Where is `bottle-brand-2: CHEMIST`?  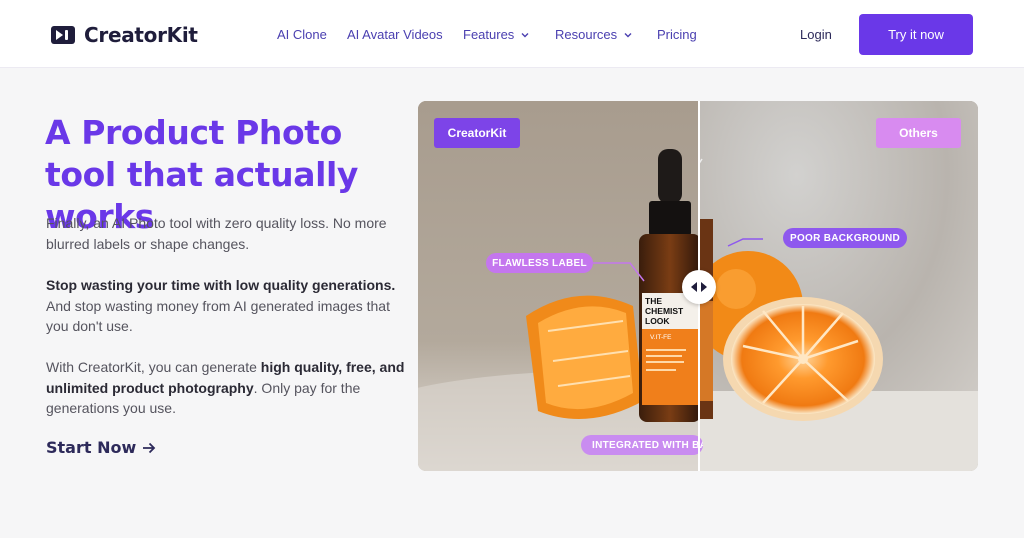
bottle-brand-2: CHEMIST is located at coordinates (664, 311).